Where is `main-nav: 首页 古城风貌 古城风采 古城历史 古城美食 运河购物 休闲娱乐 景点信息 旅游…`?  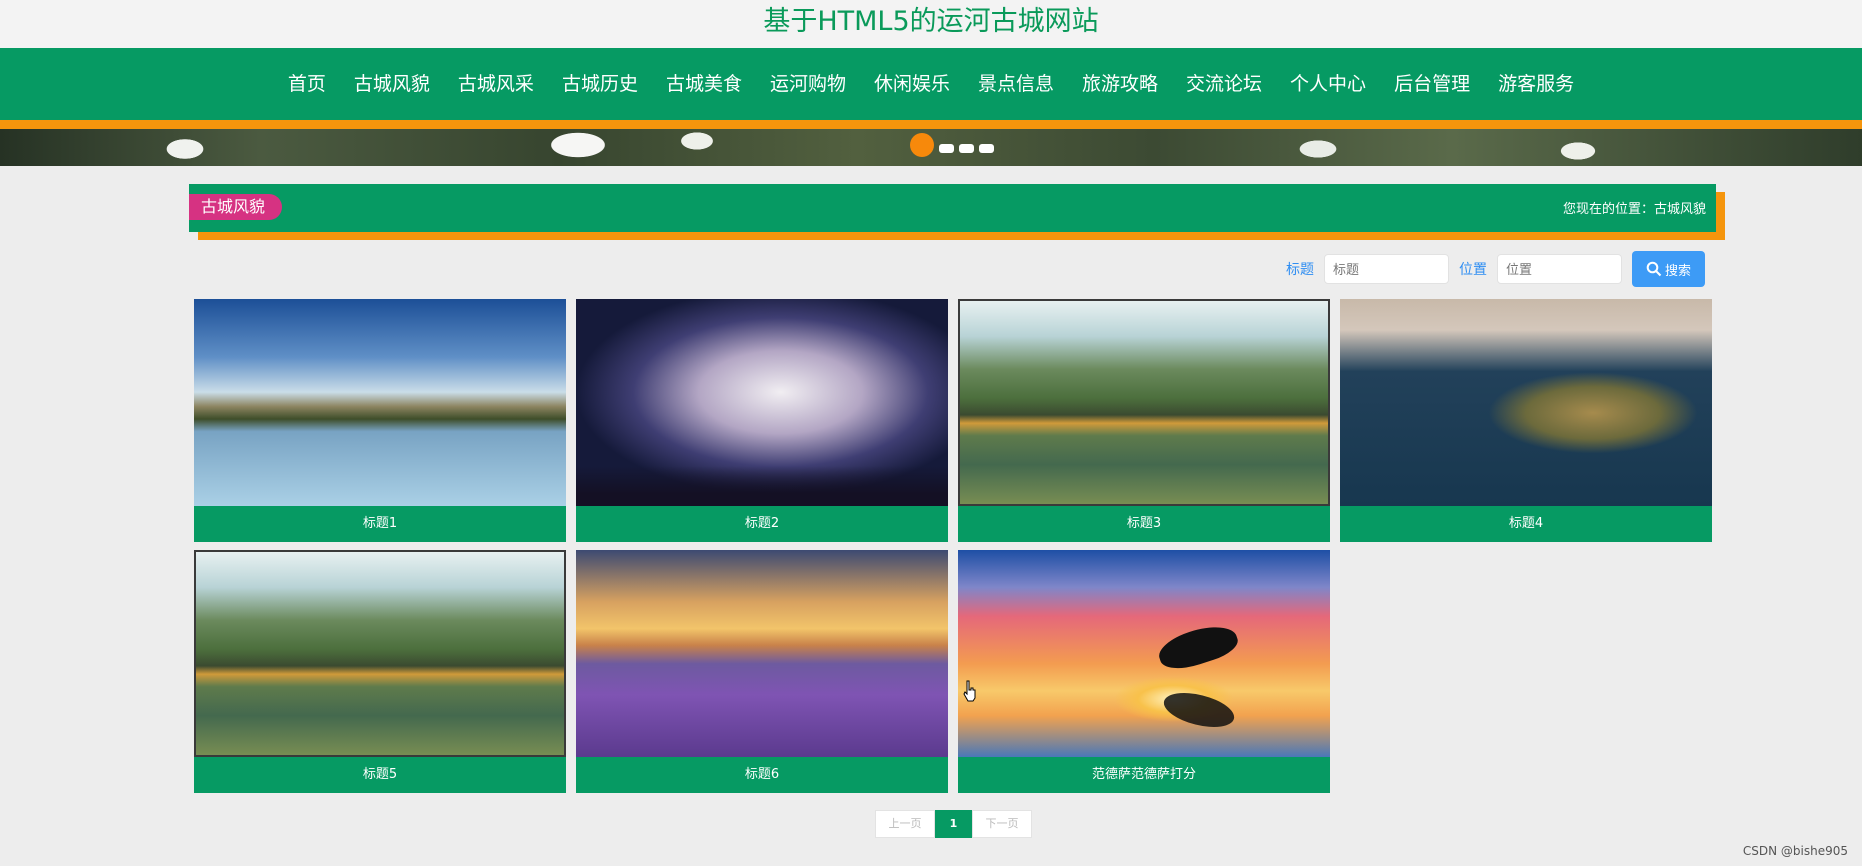 main-nav: 首页 古城风貌 古城风采 古城历史 古城美食 运河购物 休闲娱乐 景点信息 旅游… is located at coordinates (931, 88).